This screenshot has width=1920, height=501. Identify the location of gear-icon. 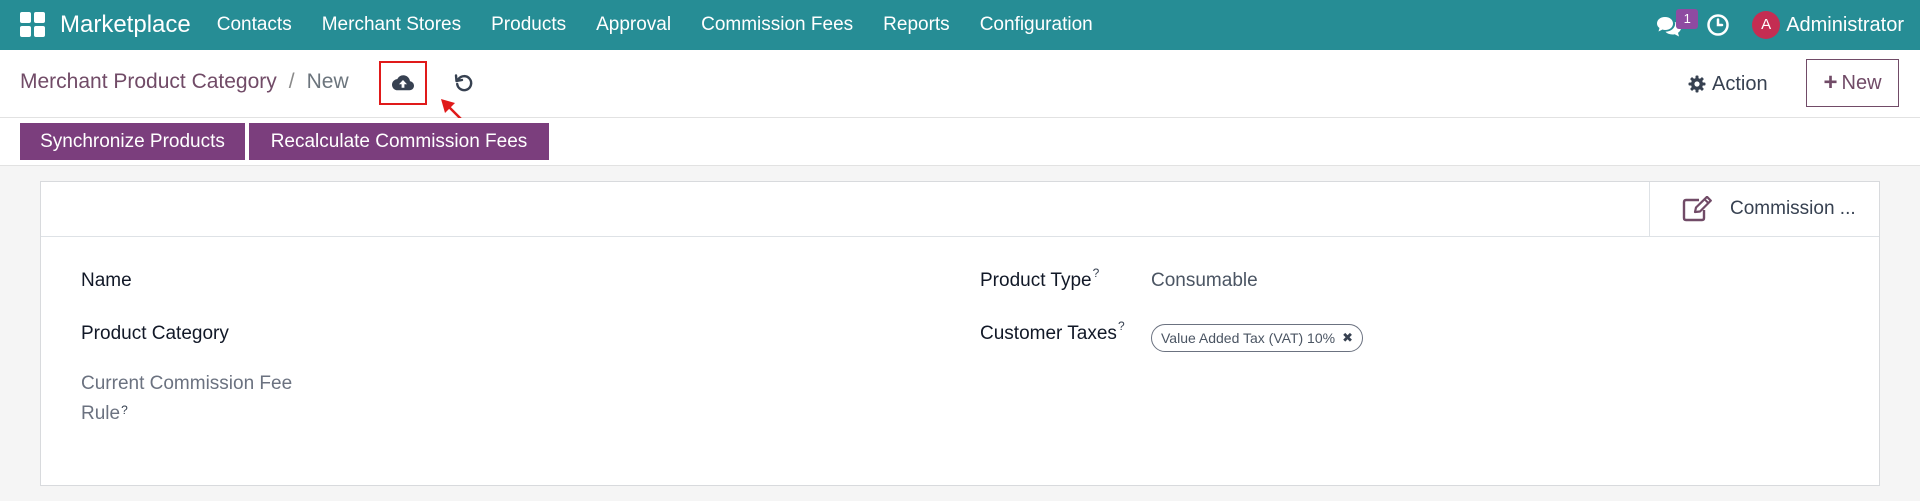
(1697, 84).